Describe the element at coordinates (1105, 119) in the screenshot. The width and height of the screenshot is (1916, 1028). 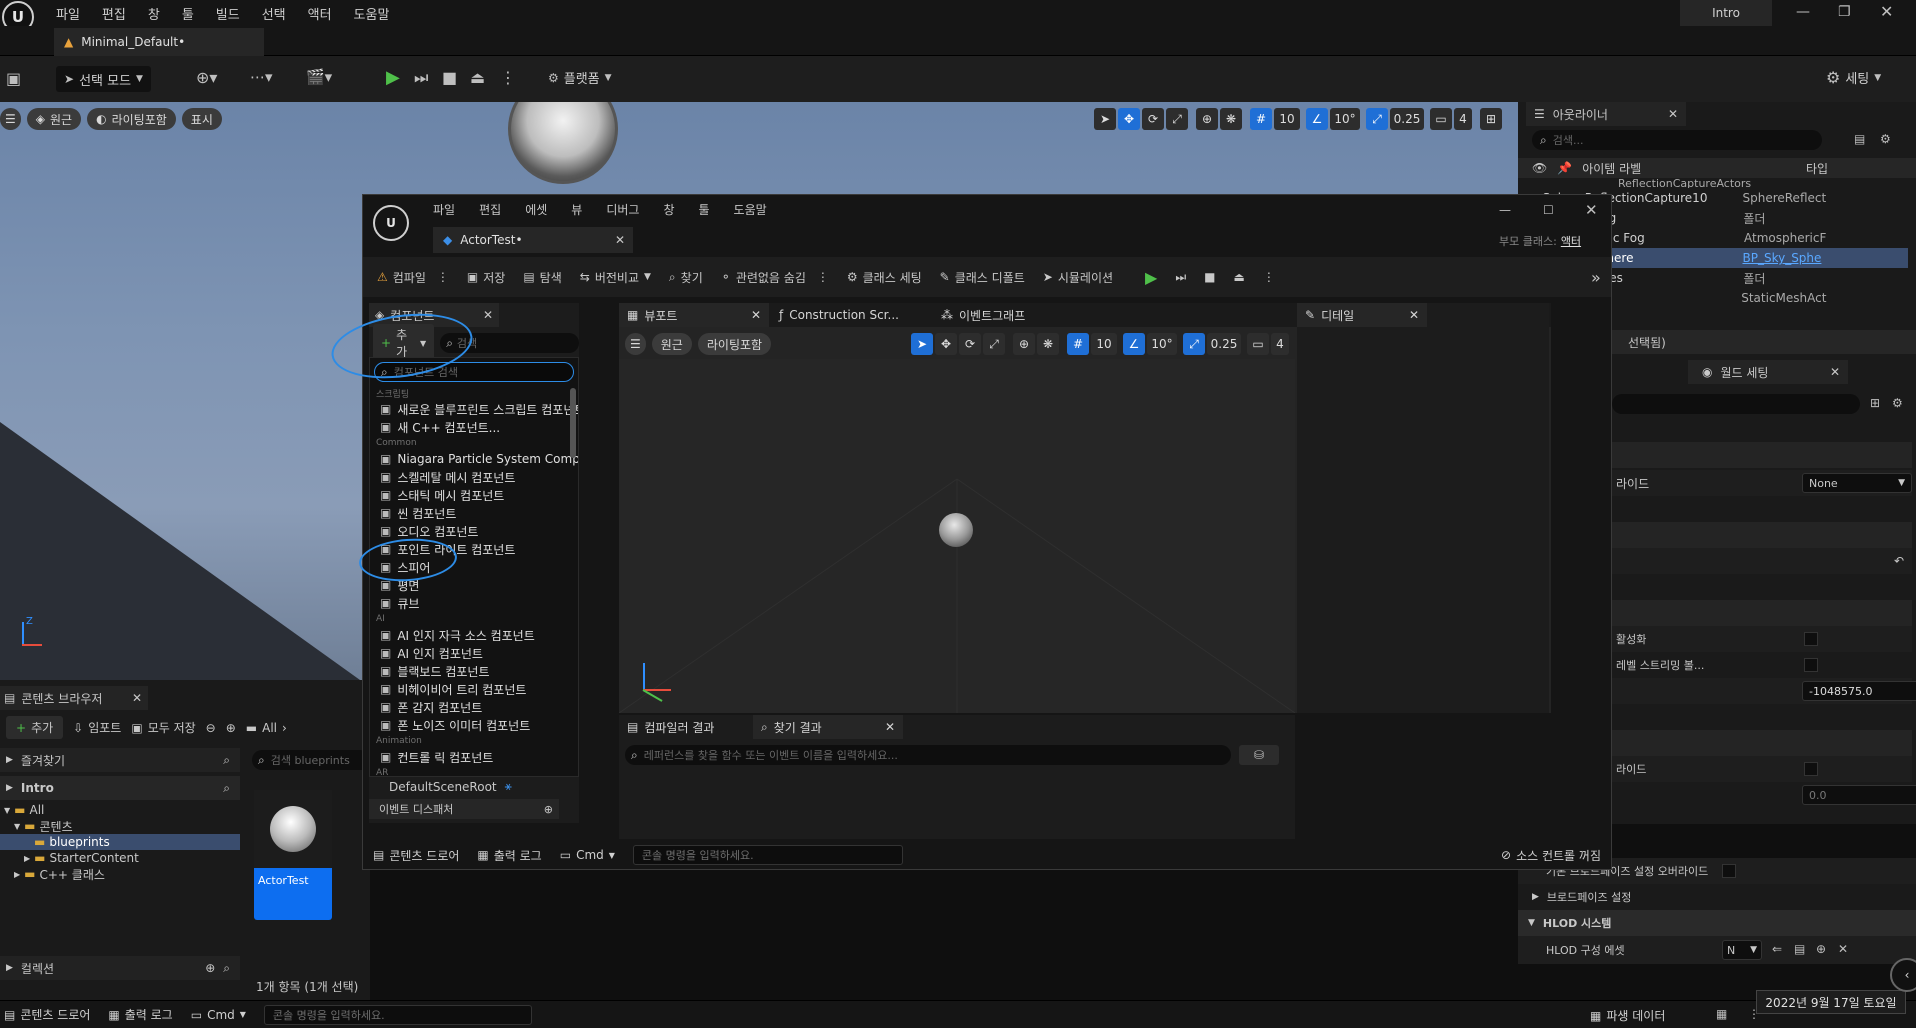
I see `select-tool-icon: ➤` at that location.